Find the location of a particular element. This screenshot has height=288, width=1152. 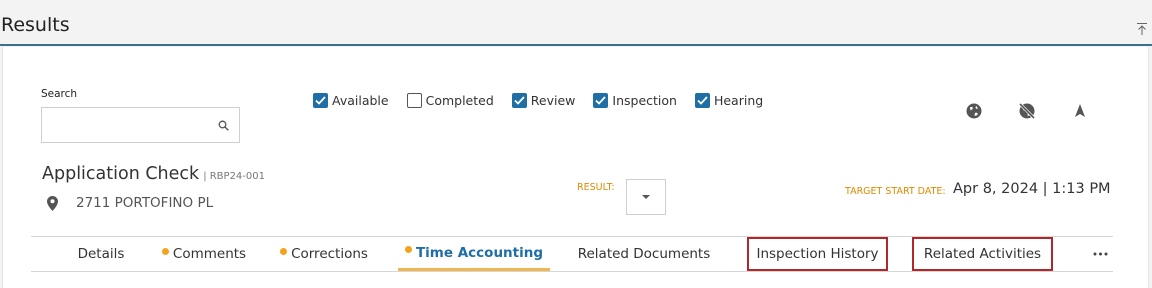

filter-label: Review is located at coordinates (553, 100).